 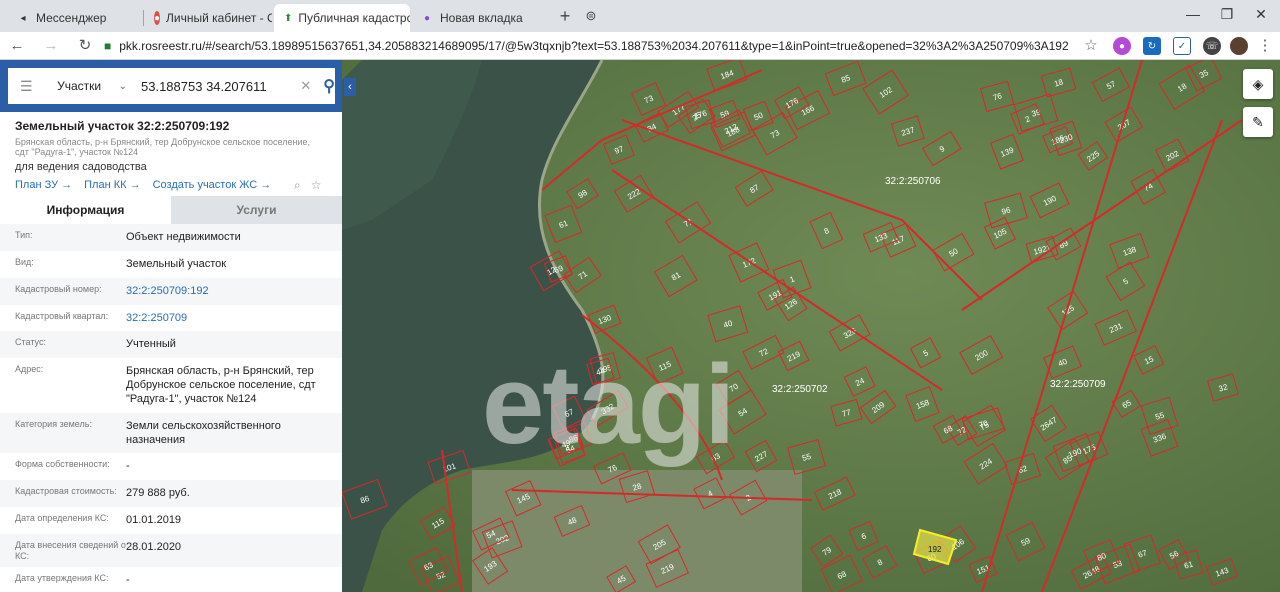 I want to click on quarter-label: 32:2:250706, so click(x=913, y=181).